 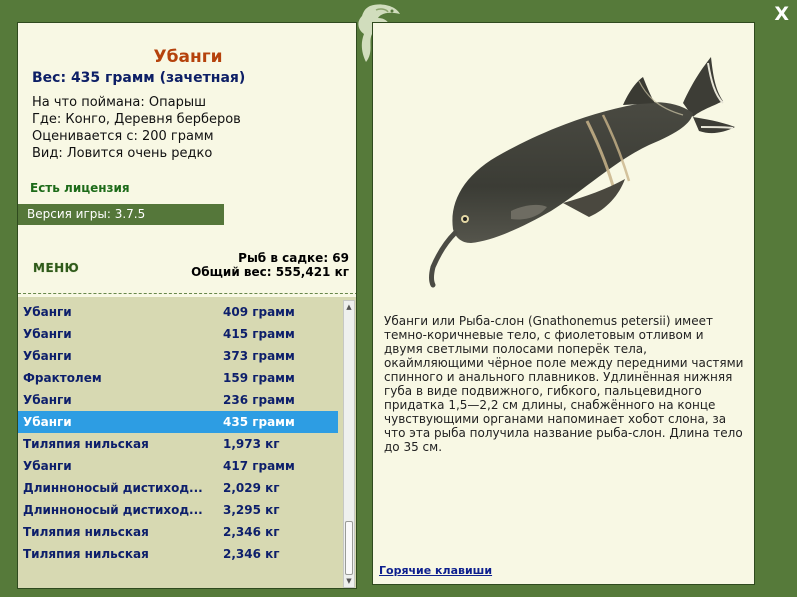 I want to click on catch-weight: 415 грамм, so click(x=259, y=334).